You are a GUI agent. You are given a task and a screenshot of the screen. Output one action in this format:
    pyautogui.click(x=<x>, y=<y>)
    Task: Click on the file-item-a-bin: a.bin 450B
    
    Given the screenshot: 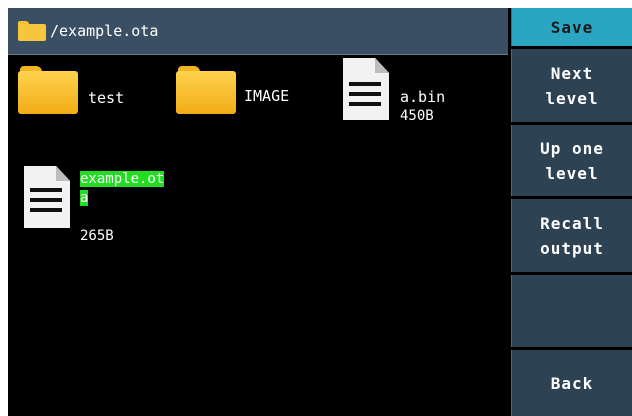 What is the action you would take?
    pyautogui.click(x=403, y=93)
    